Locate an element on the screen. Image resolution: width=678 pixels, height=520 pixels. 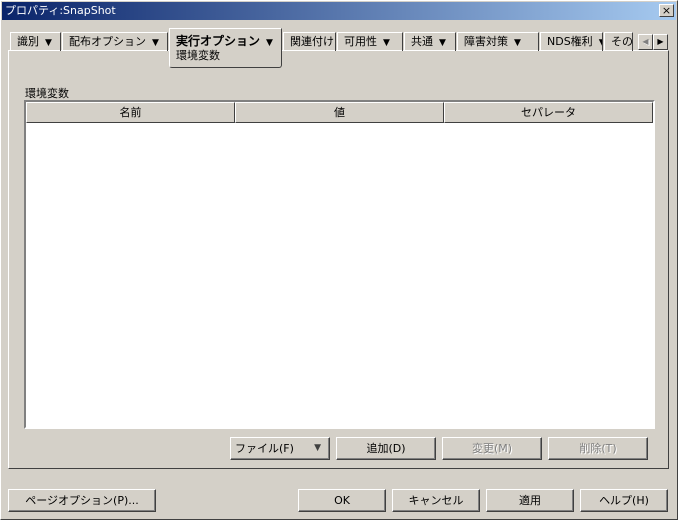
tab-distribution-options: 配布オプション ▼ is located at coordinates (115, 41).